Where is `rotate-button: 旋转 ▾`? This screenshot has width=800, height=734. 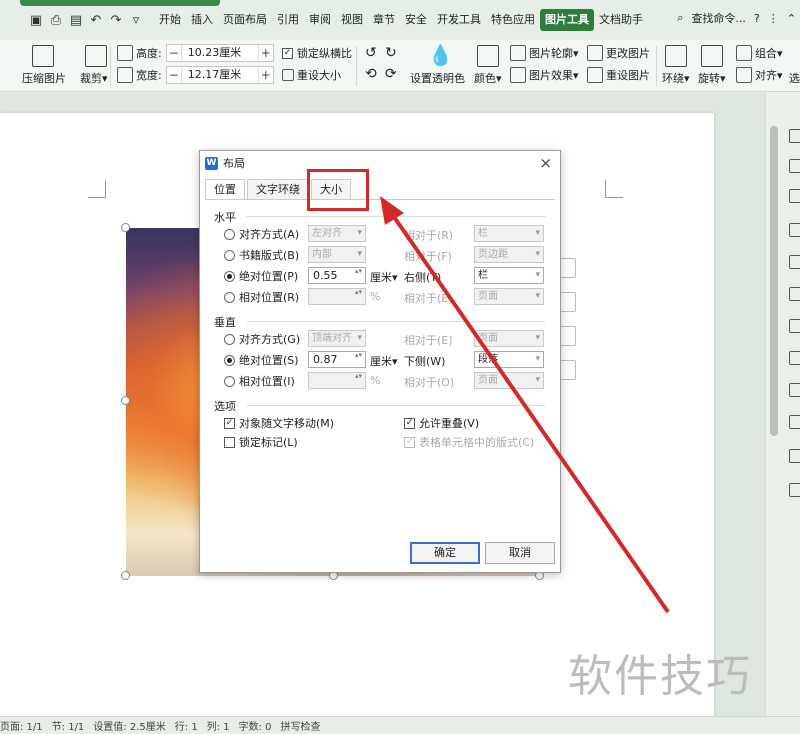 rotate-button: 旋转 ▾ is located at coordinates (712, 78).